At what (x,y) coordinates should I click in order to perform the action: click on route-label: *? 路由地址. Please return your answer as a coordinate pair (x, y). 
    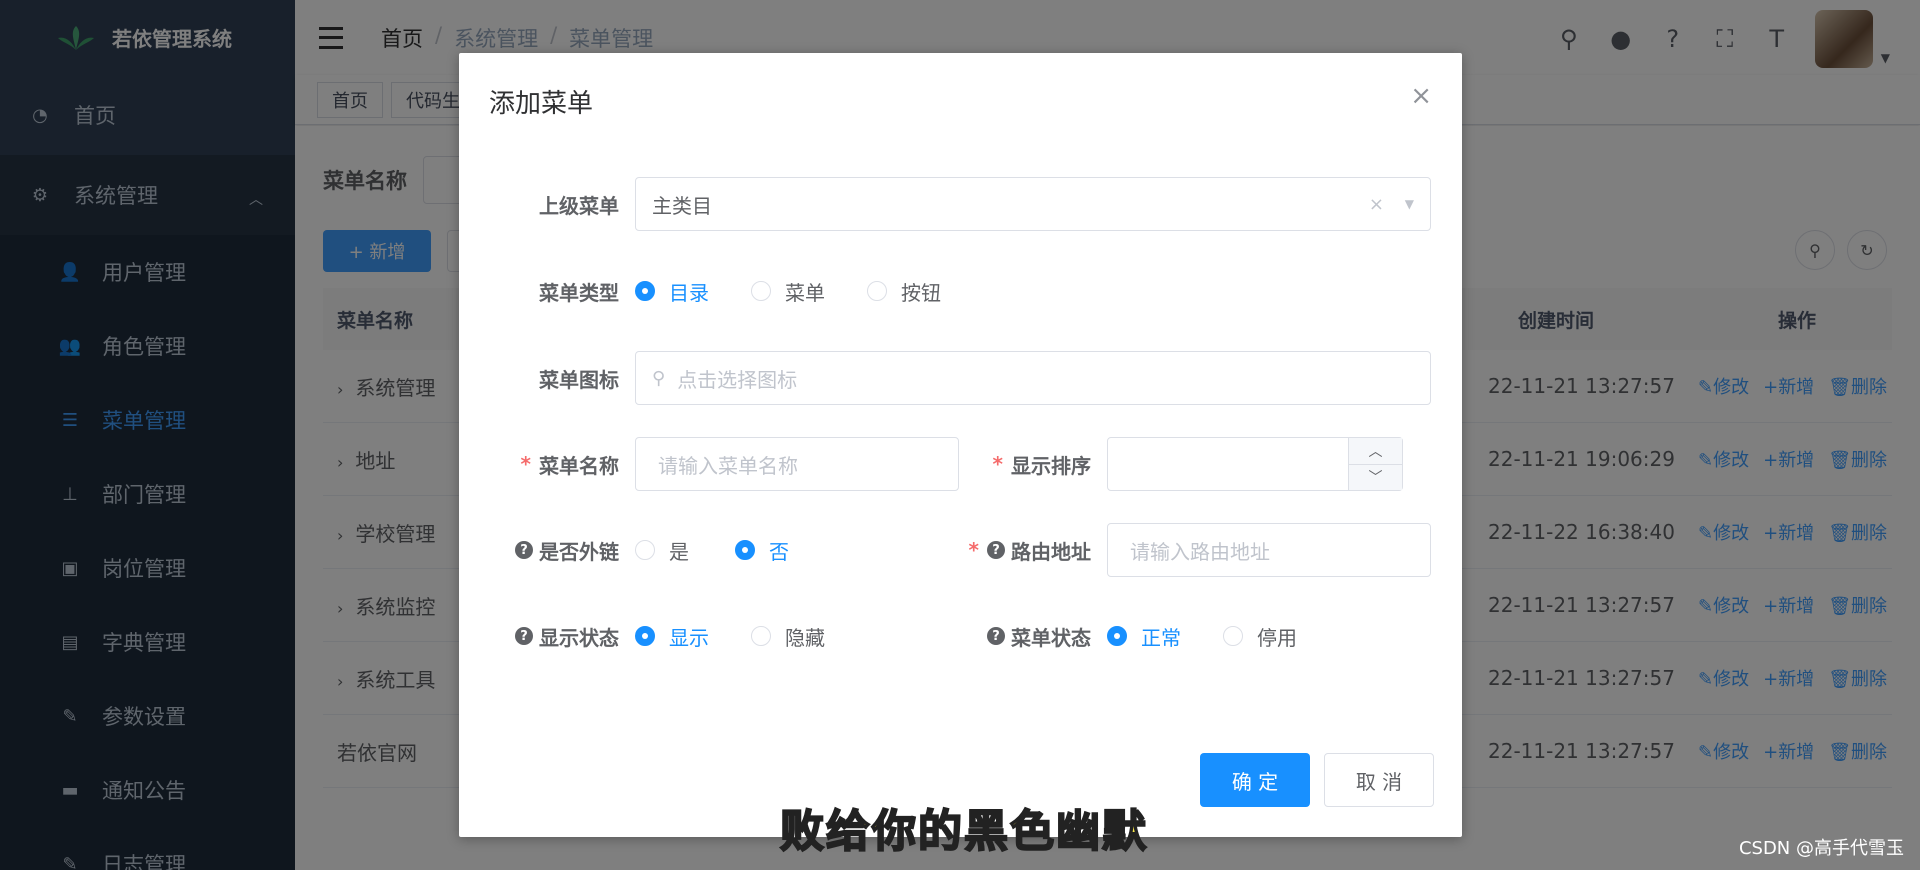
    Looking at the image, I should click on (1029, 551).